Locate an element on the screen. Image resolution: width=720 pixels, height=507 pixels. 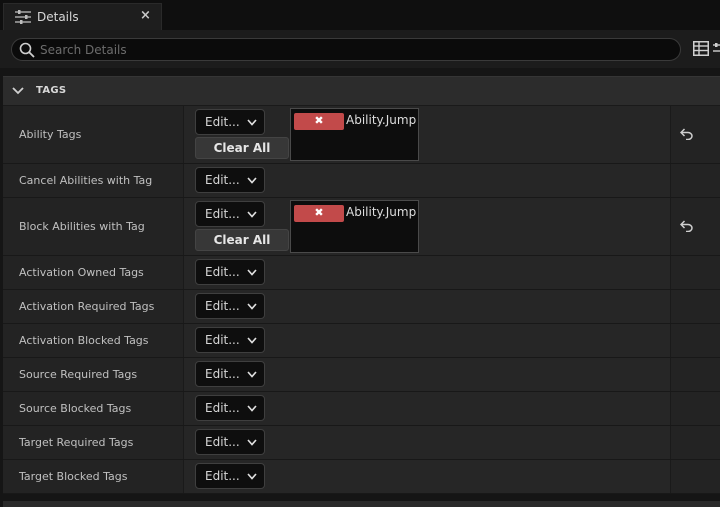
close-icon: × is located at coordinates (145, 15).